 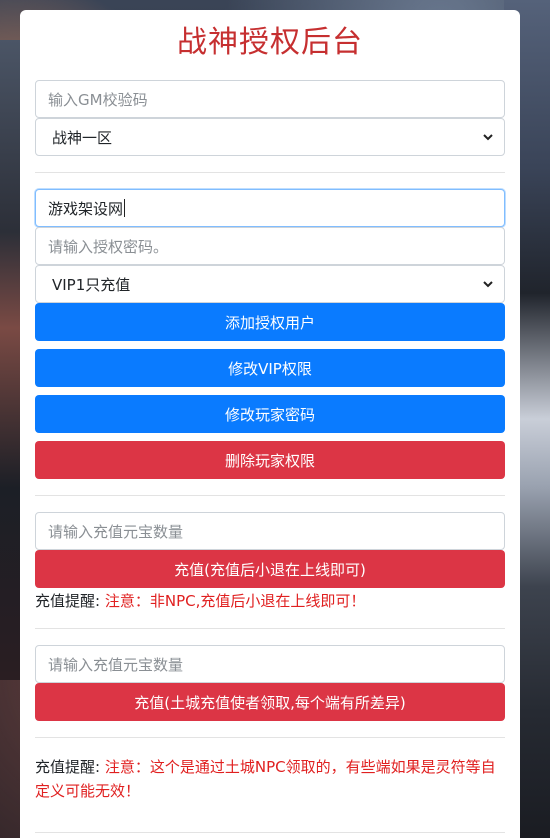 What do you see at coordinates (270, 414) in the screenshot?
I see `modify-password-button: 修改玩家密码` at bounding box center [270, 414].